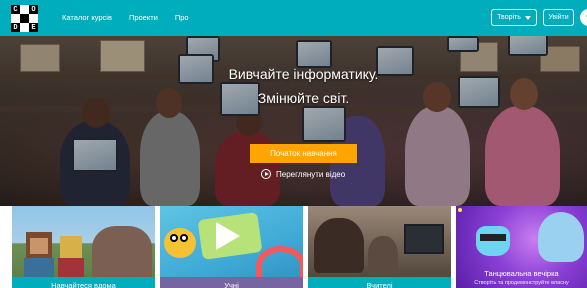  Describe the element at coordinates (527, 17) in the screenshot. I see `caret-down-icon` at that location.